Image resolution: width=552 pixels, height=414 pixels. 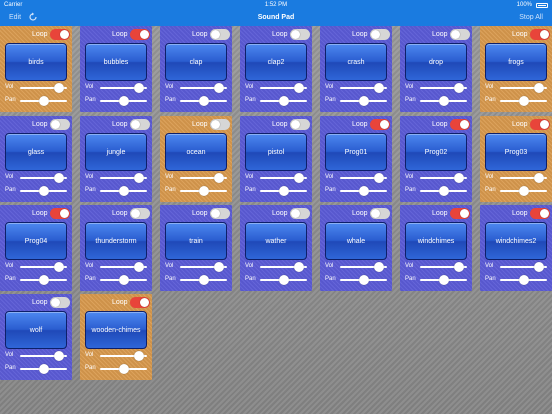 I want to click on play-sound-button: clap, so click(x=196, y=62).